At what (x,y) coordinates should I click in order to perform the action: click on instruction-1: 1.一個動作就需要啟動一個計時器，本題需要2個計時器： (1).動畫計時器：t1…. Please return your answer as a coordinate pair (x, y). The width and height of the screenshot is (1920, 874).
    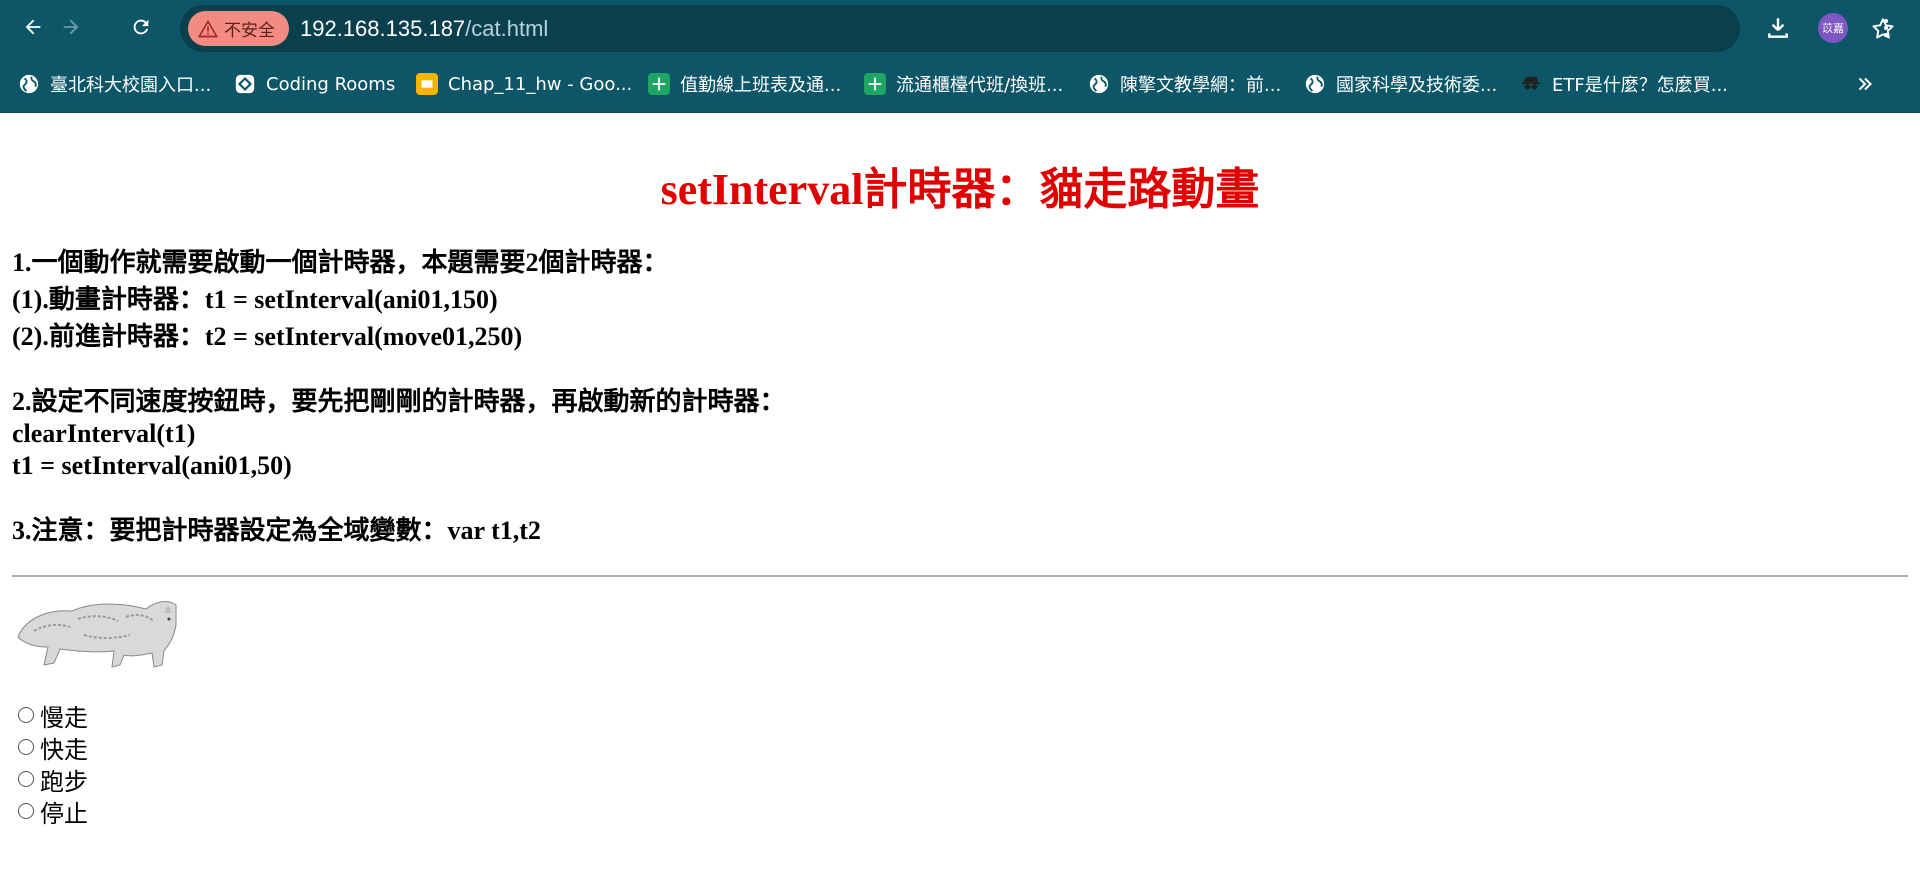
    Looking at the image, I should click on (340, 300).